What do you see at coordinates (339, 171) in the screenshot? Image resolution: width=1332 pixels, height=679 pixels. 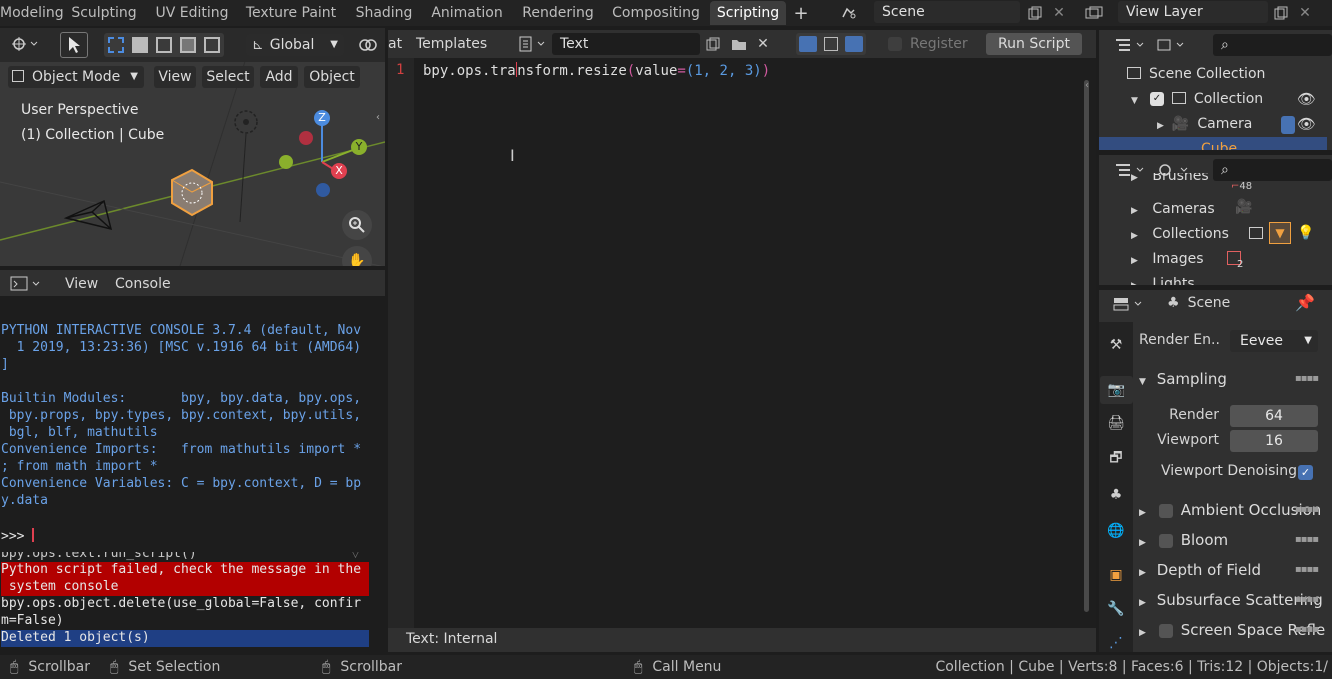 I see `gizmo-x-axis: X` at bounding box center [339, 171].